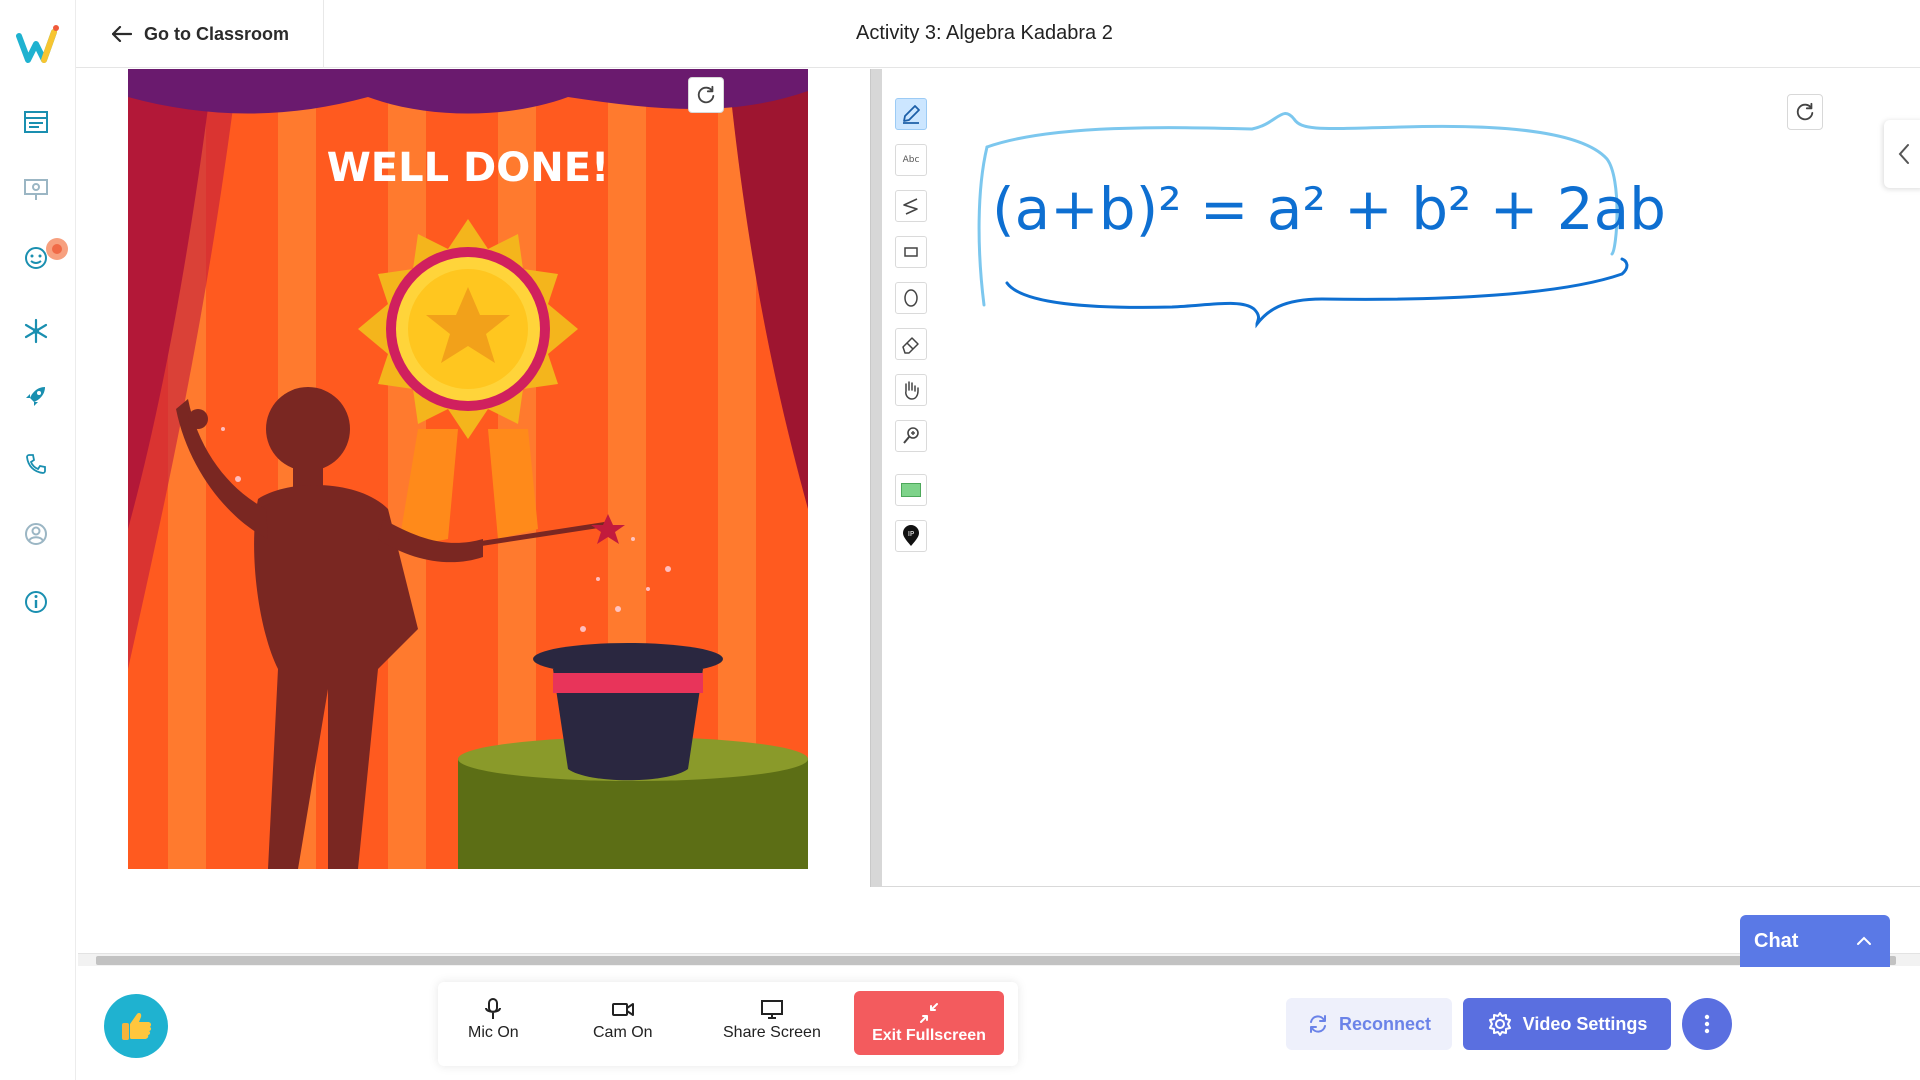 This screenshot has width=1920, height=1080. I want to click on thumbs-up-reaction-button, so click(136, 1026).